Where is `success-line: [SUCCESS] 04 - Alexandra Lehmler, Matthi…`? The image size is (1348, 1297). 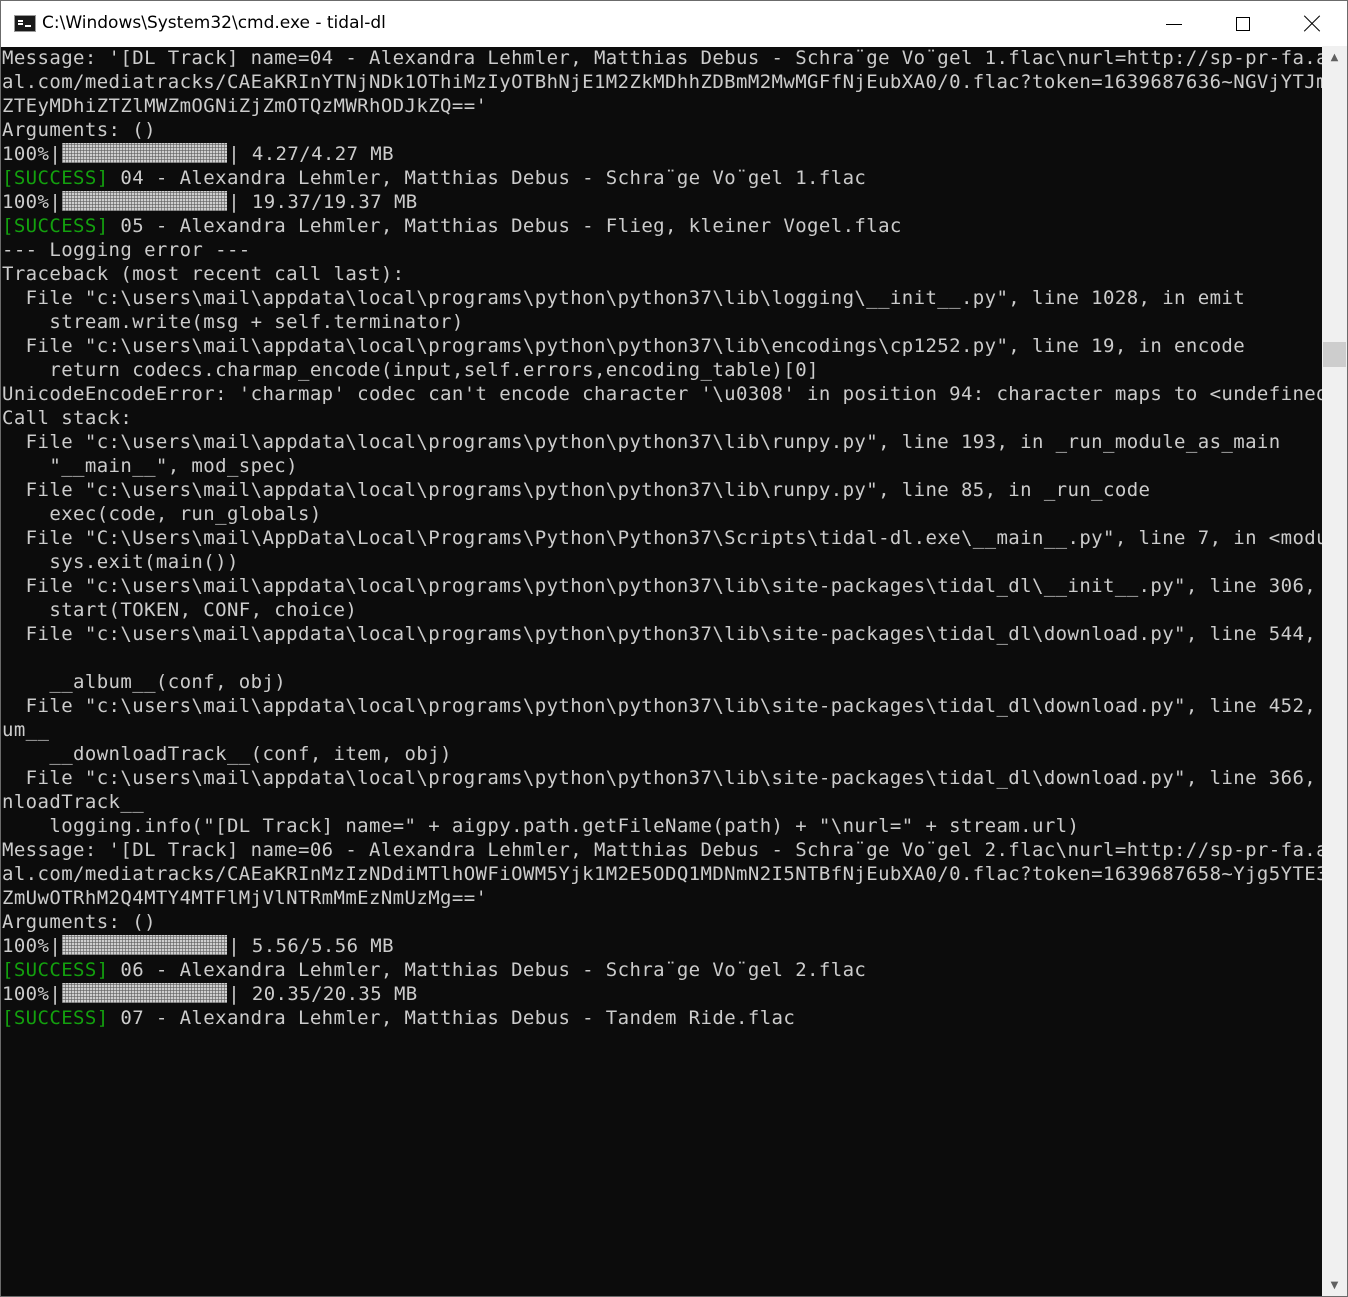 success-line: [SUCCESS] 04 - Alexandra Lehmler, Matthi… is located at coordinates (662, 178).